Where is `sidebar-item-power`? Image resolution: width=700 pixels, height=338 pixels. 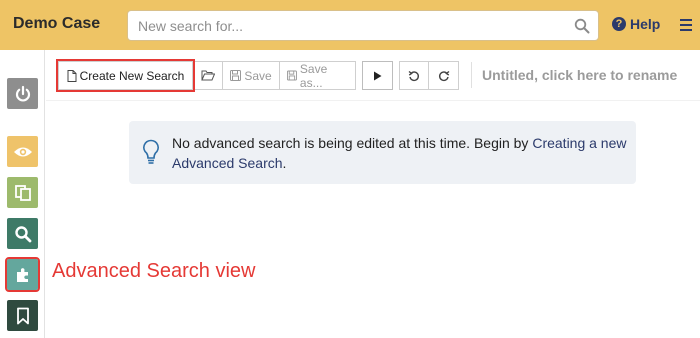 sidebar-item-power is located at coordinates (22, 93).